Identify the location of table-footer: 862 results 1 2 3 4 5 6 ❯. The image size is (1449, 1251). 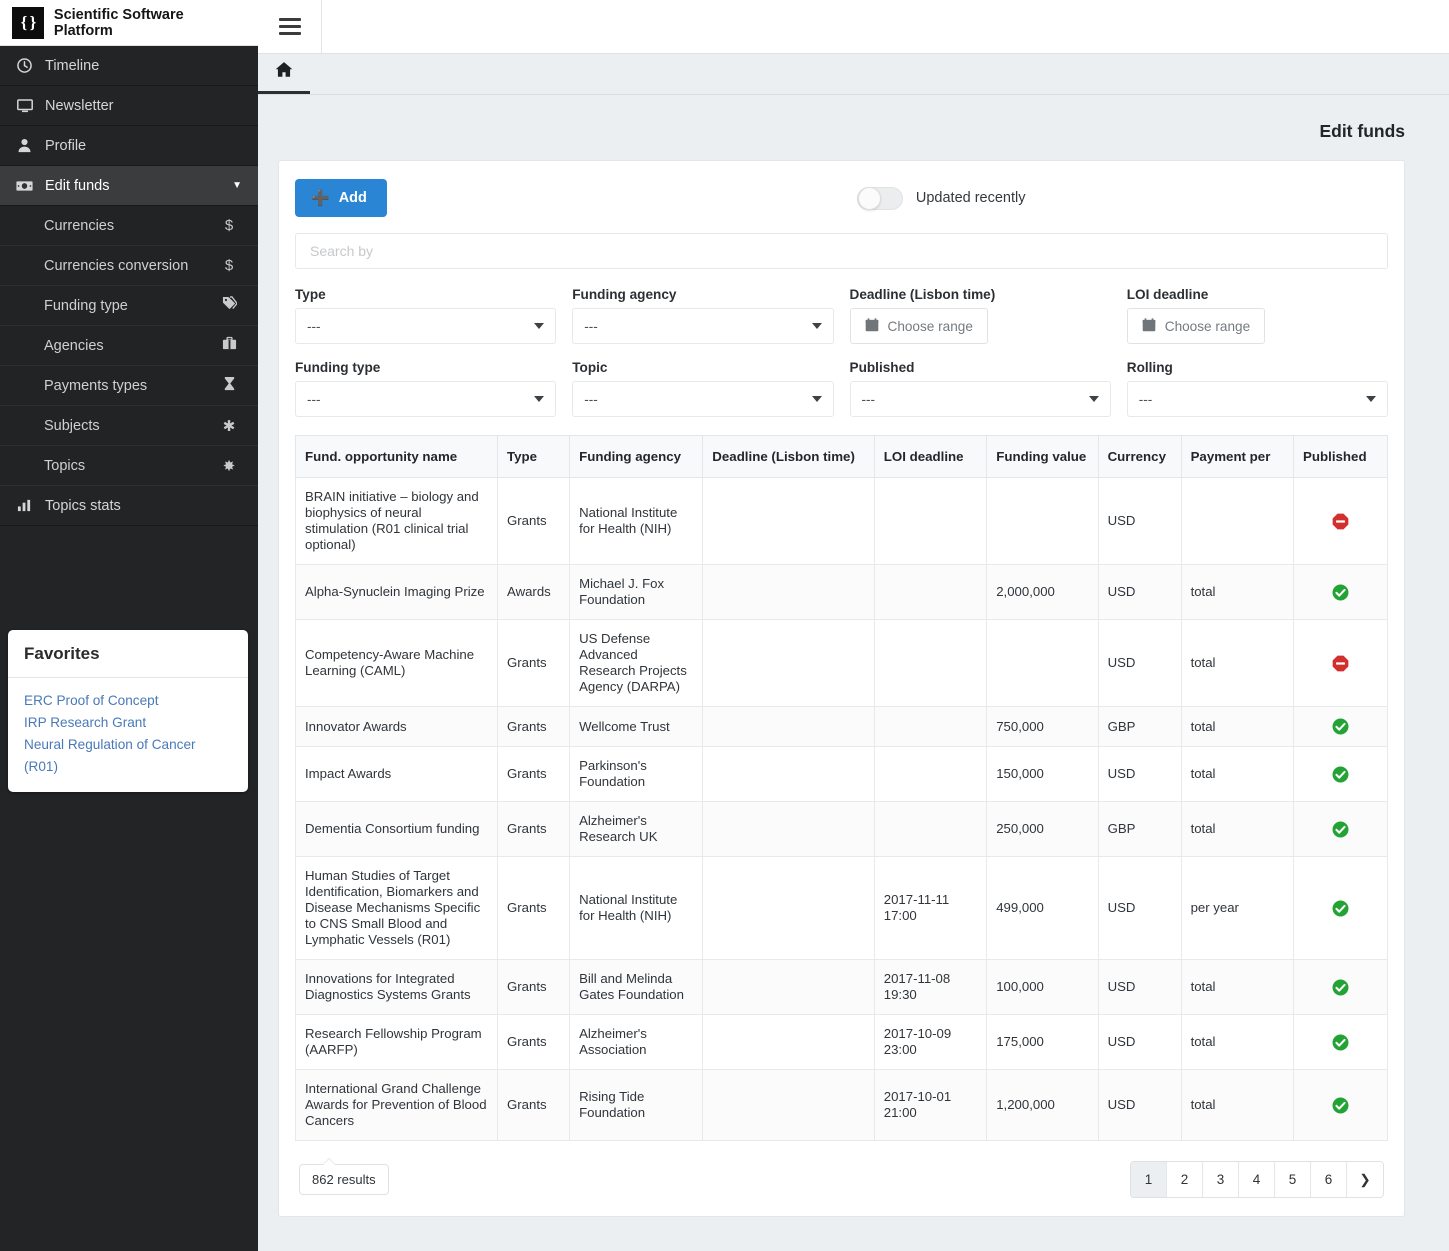
(841, 1173).